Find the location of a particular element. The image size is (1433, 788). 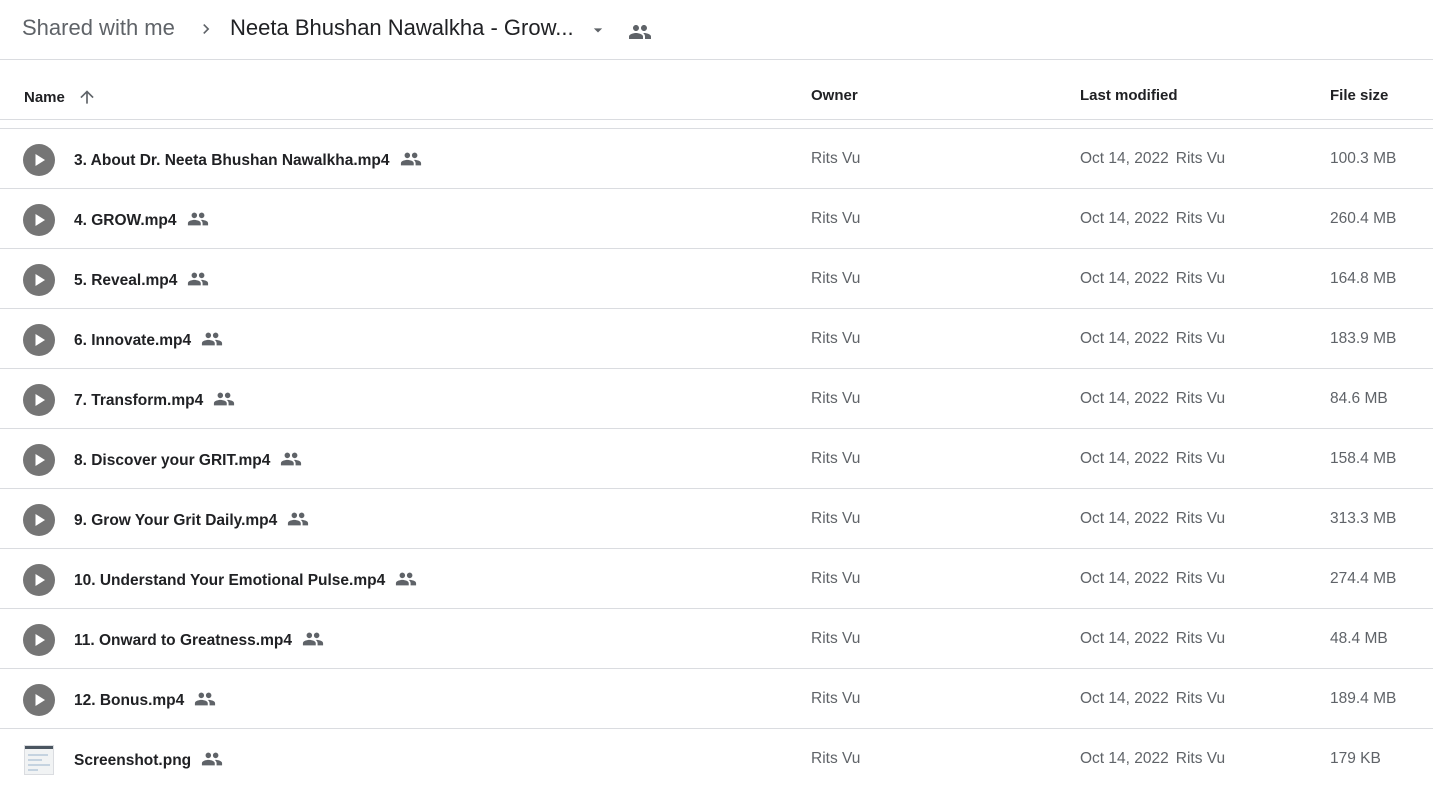

file-size: 84.6 MB is located at coordinates (1359, 398).